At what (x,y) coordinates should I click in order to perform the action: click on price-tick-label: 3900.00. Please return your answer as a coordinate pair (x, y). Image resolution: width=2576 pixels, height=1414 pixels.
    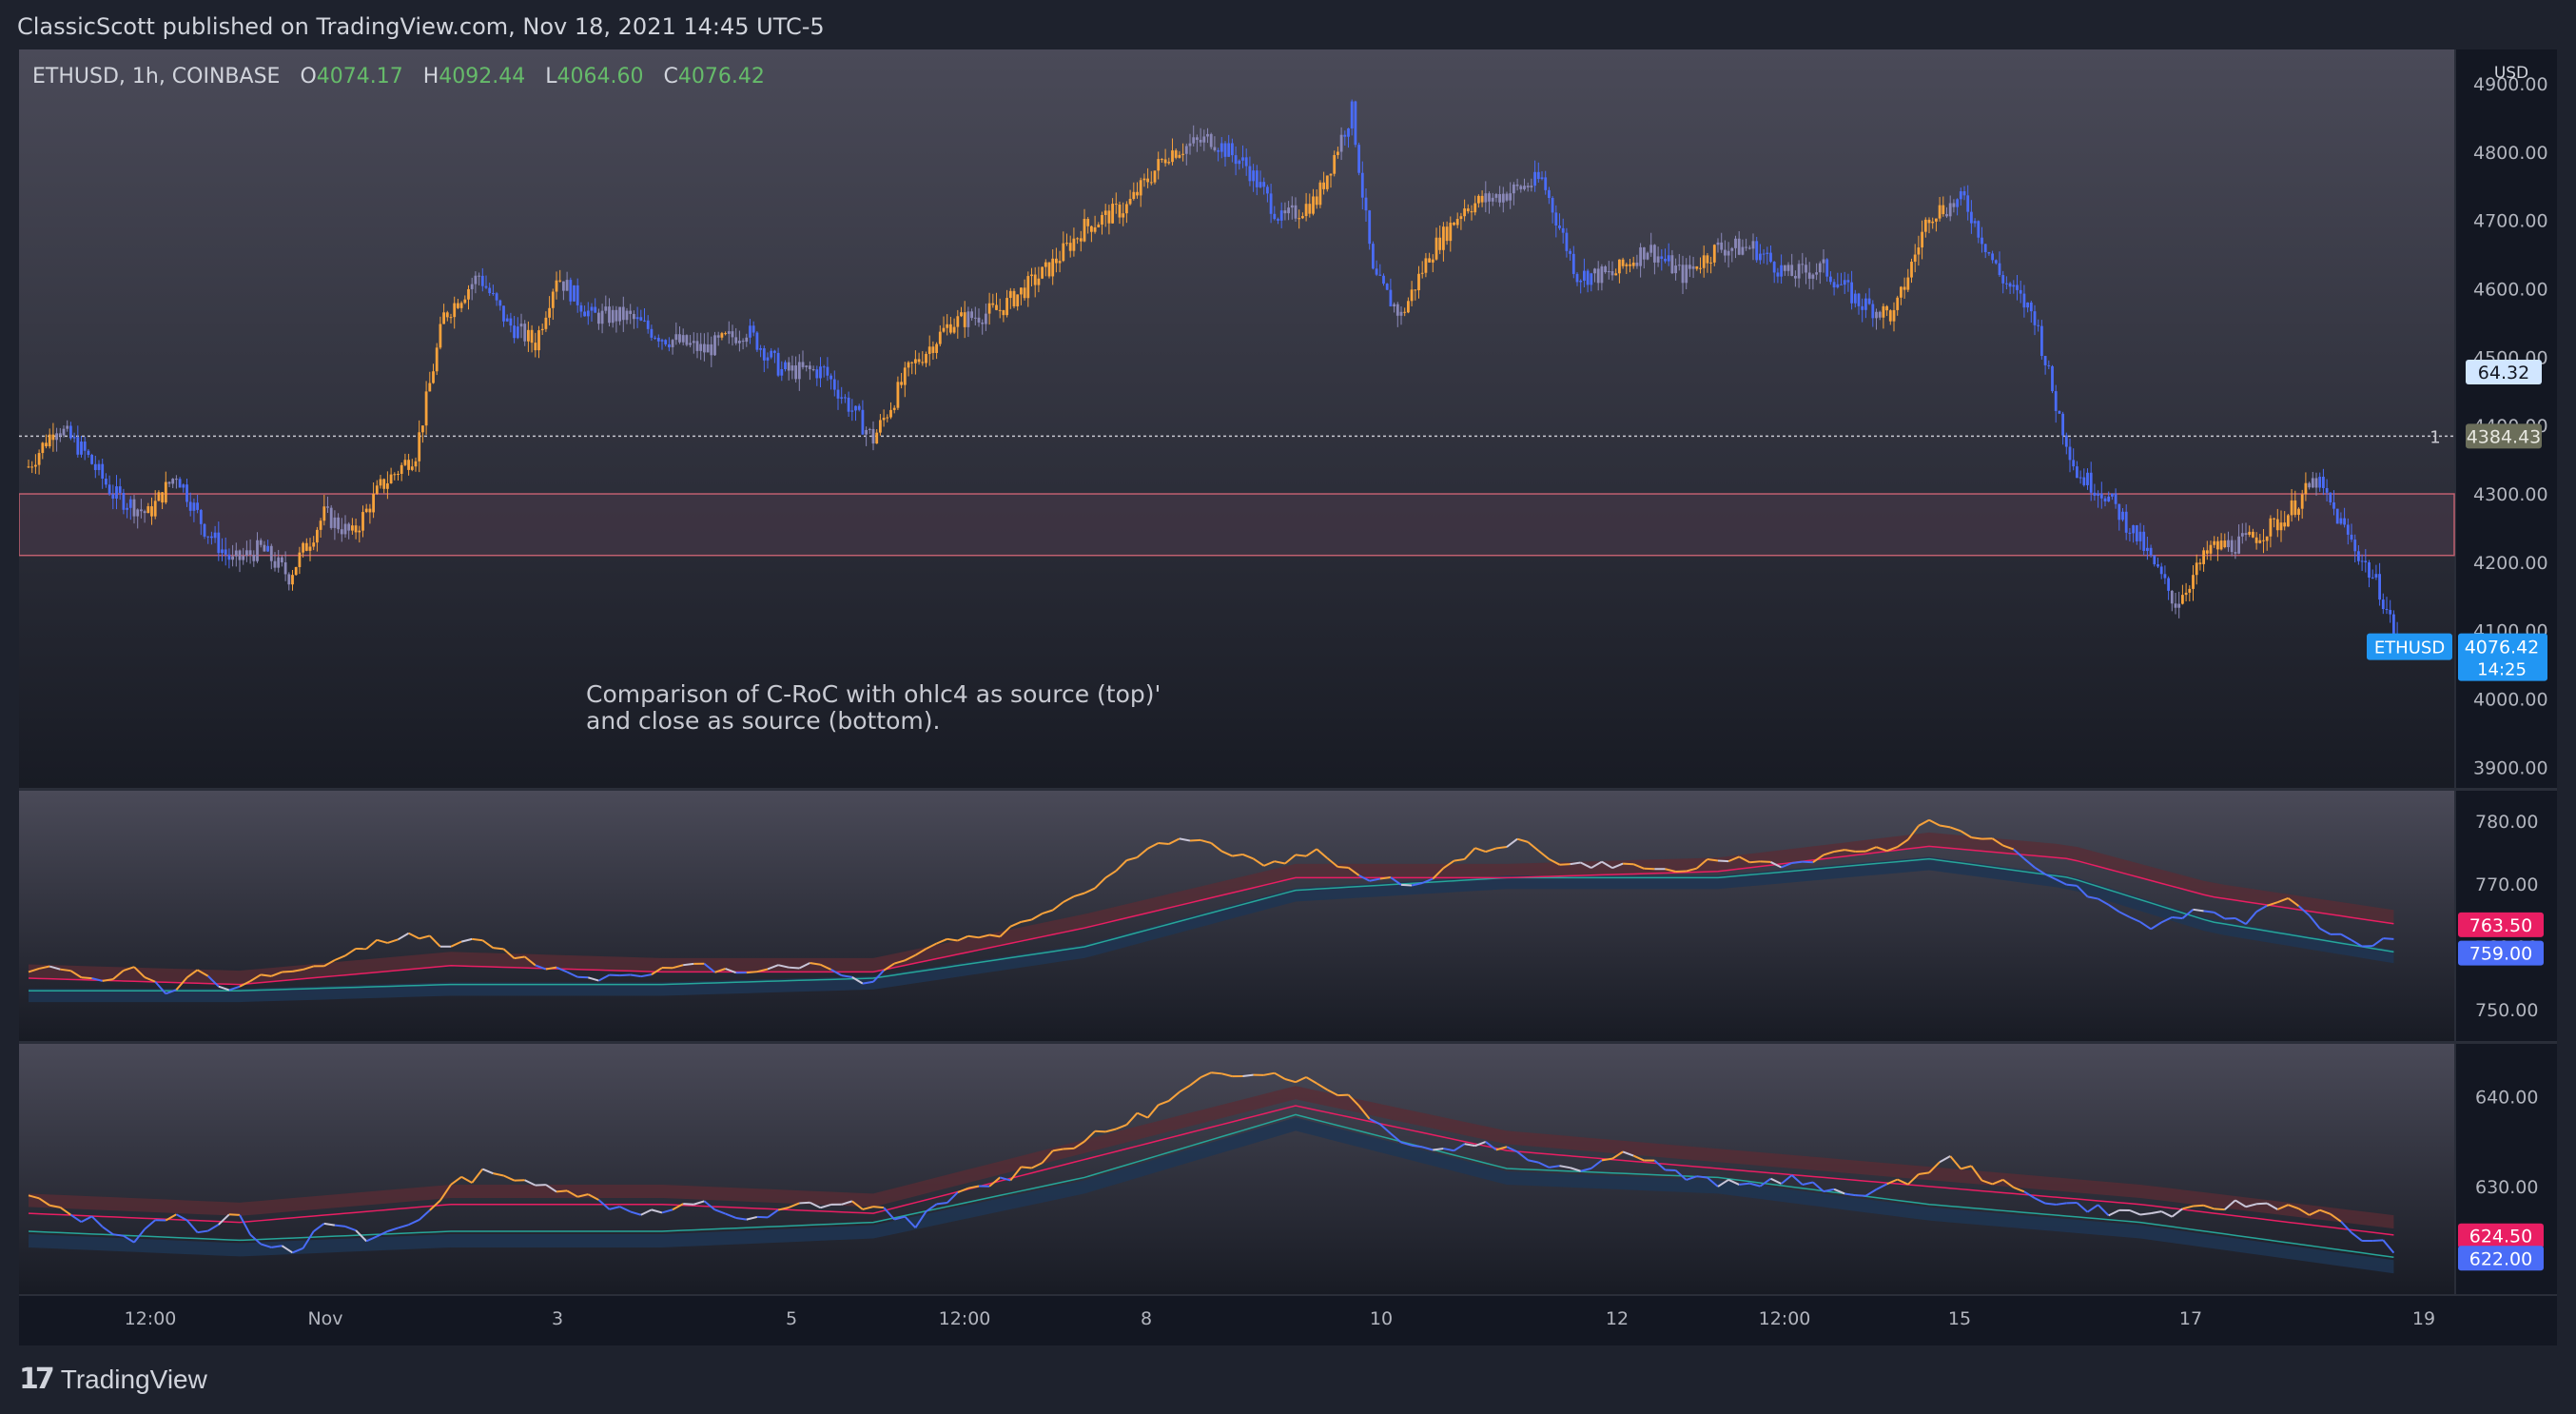
    Looking at the image, I should click on (2510, 767).